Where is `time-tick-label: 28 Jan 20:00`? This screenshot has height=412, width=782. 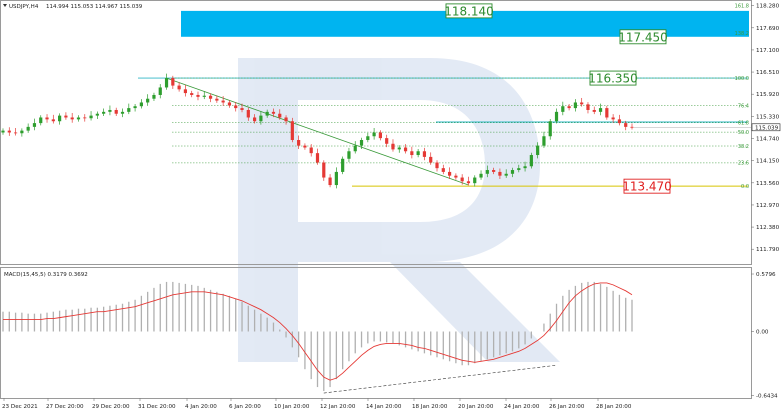 time-tick-label: 28 Jan 20:00 is located at coordinates (614, 407).